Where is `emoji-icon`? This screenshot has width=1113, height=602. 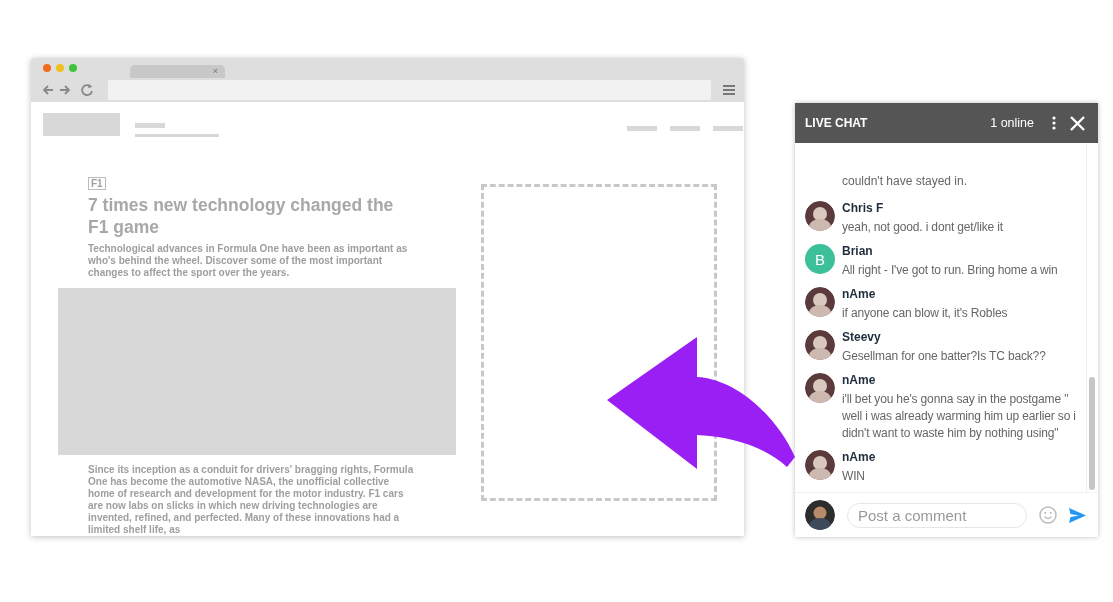 emoji-icon is located at coordinates (1048, 515).